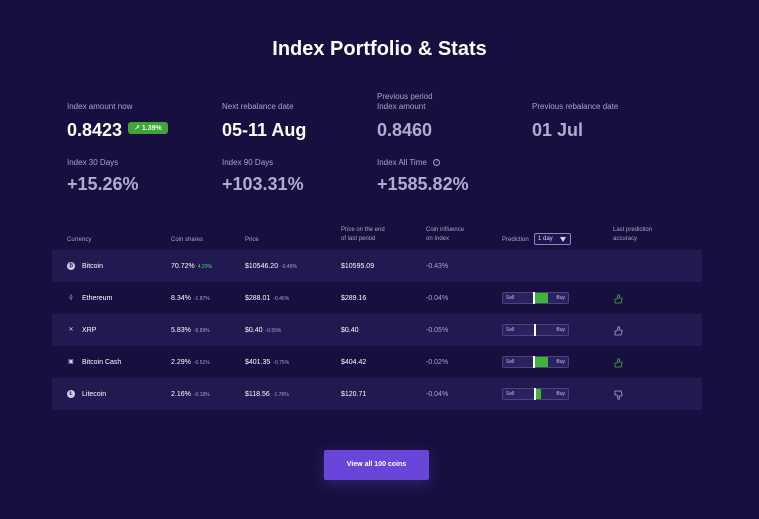 Image resolution: width=759 pixels, height=519 pixels. What do you see at coordinates (405, 116) in the screenshot?
I see `stat-previous-period: Previous period Index amount 0.8460` at bounding box center [405, 116].